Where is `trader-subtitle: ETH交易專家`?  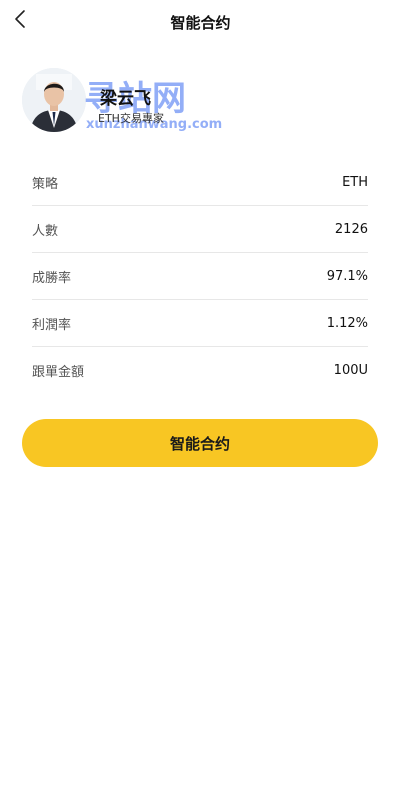
trader-subtitle: ETH交易專家 is located at coordinates (131, 118).